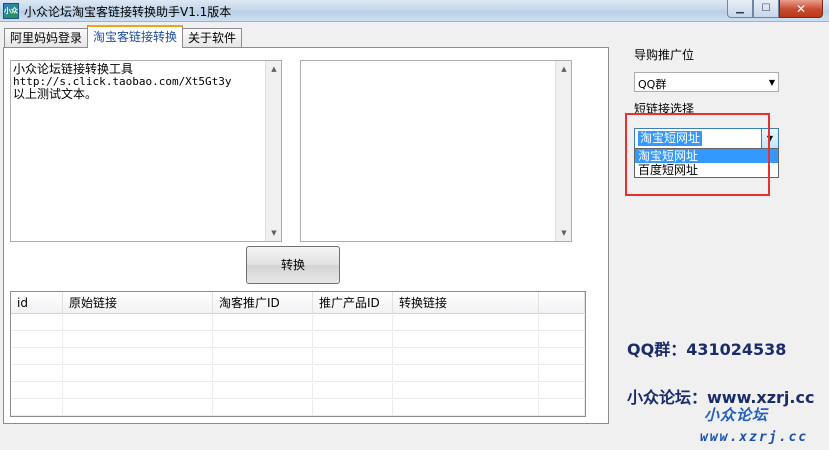  I want to click on maximize-button: ☐, so click(766, 9).